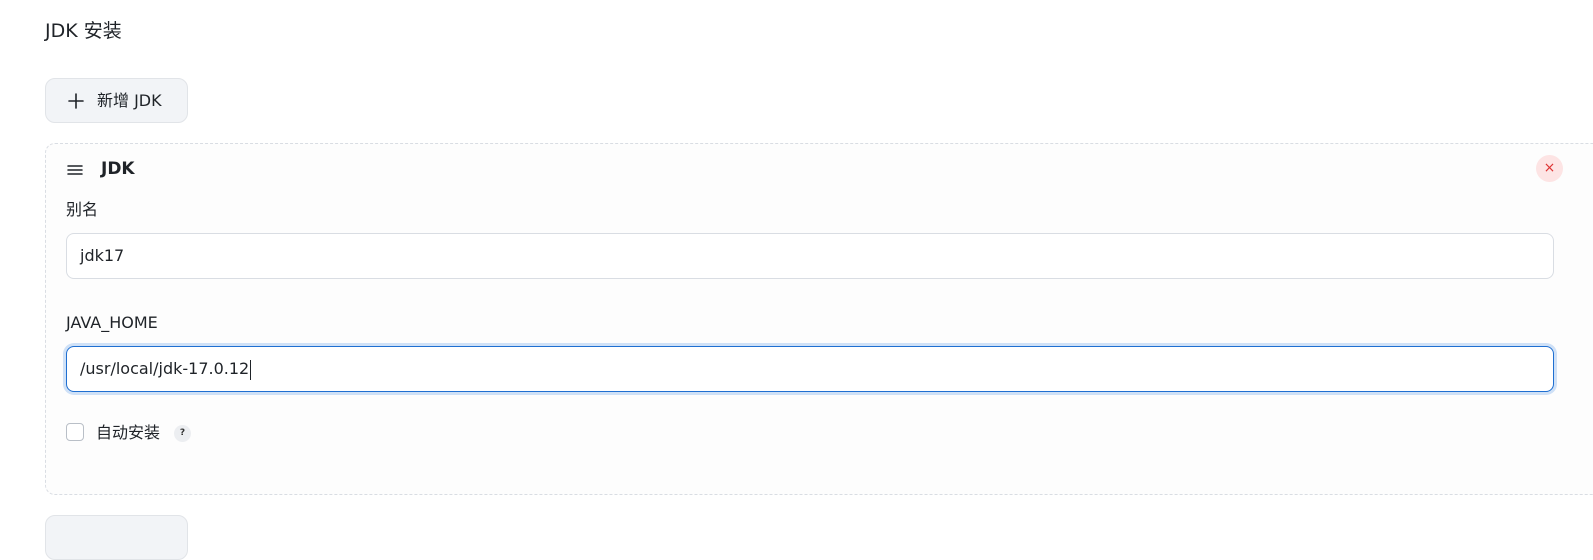 The width and height of the screenshot is (1593, 560). I want to click on partial-button, so click(116, 537).